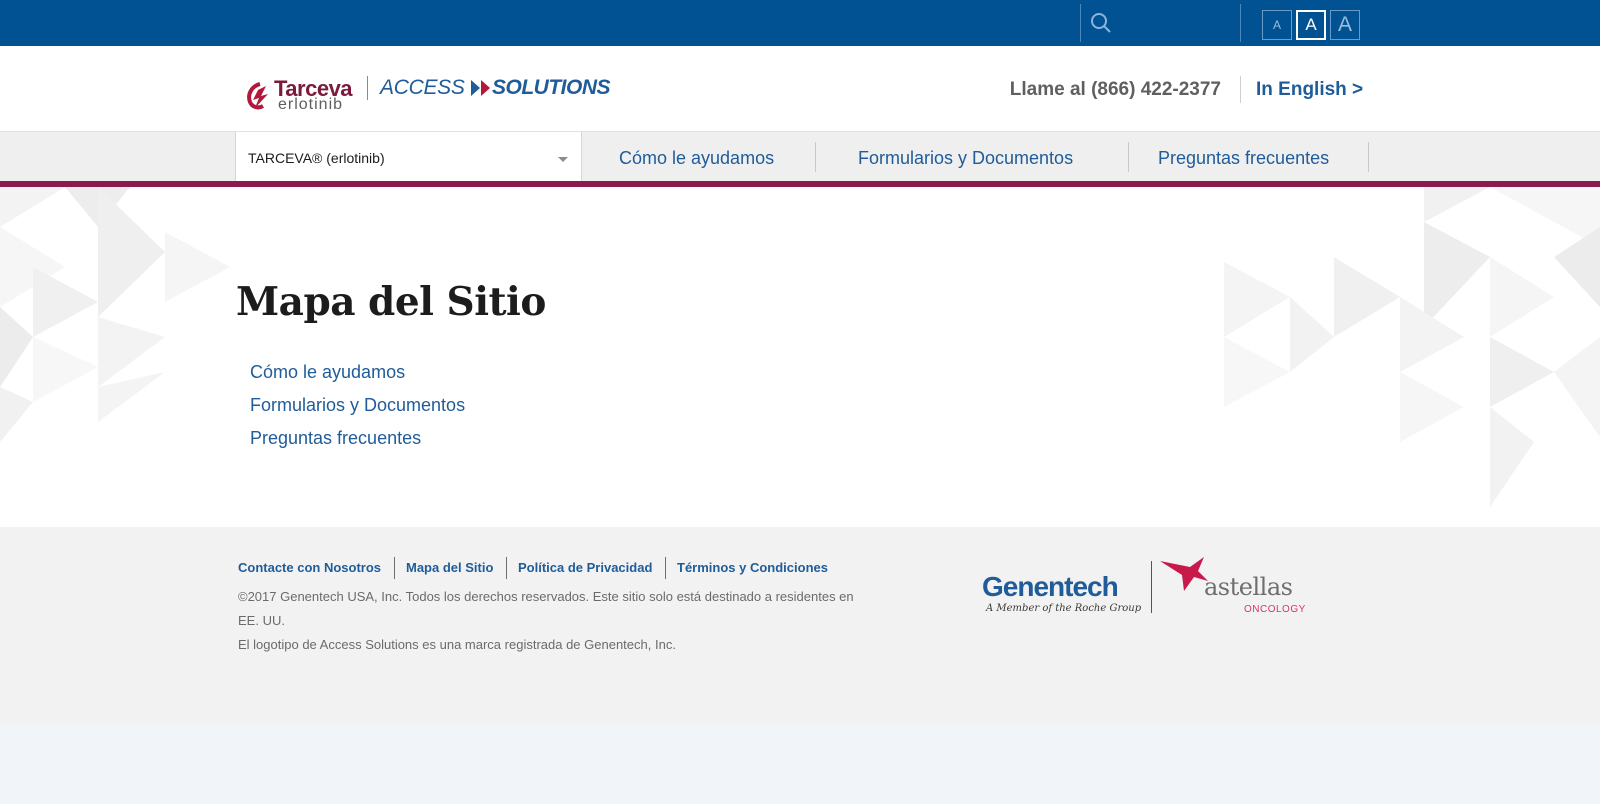 The image size is (1600, 804). What do you see at coordinates (1309, 90) in the screenshot?
I see `language-switch-link: In English >` at bounding box center [1309, 90].